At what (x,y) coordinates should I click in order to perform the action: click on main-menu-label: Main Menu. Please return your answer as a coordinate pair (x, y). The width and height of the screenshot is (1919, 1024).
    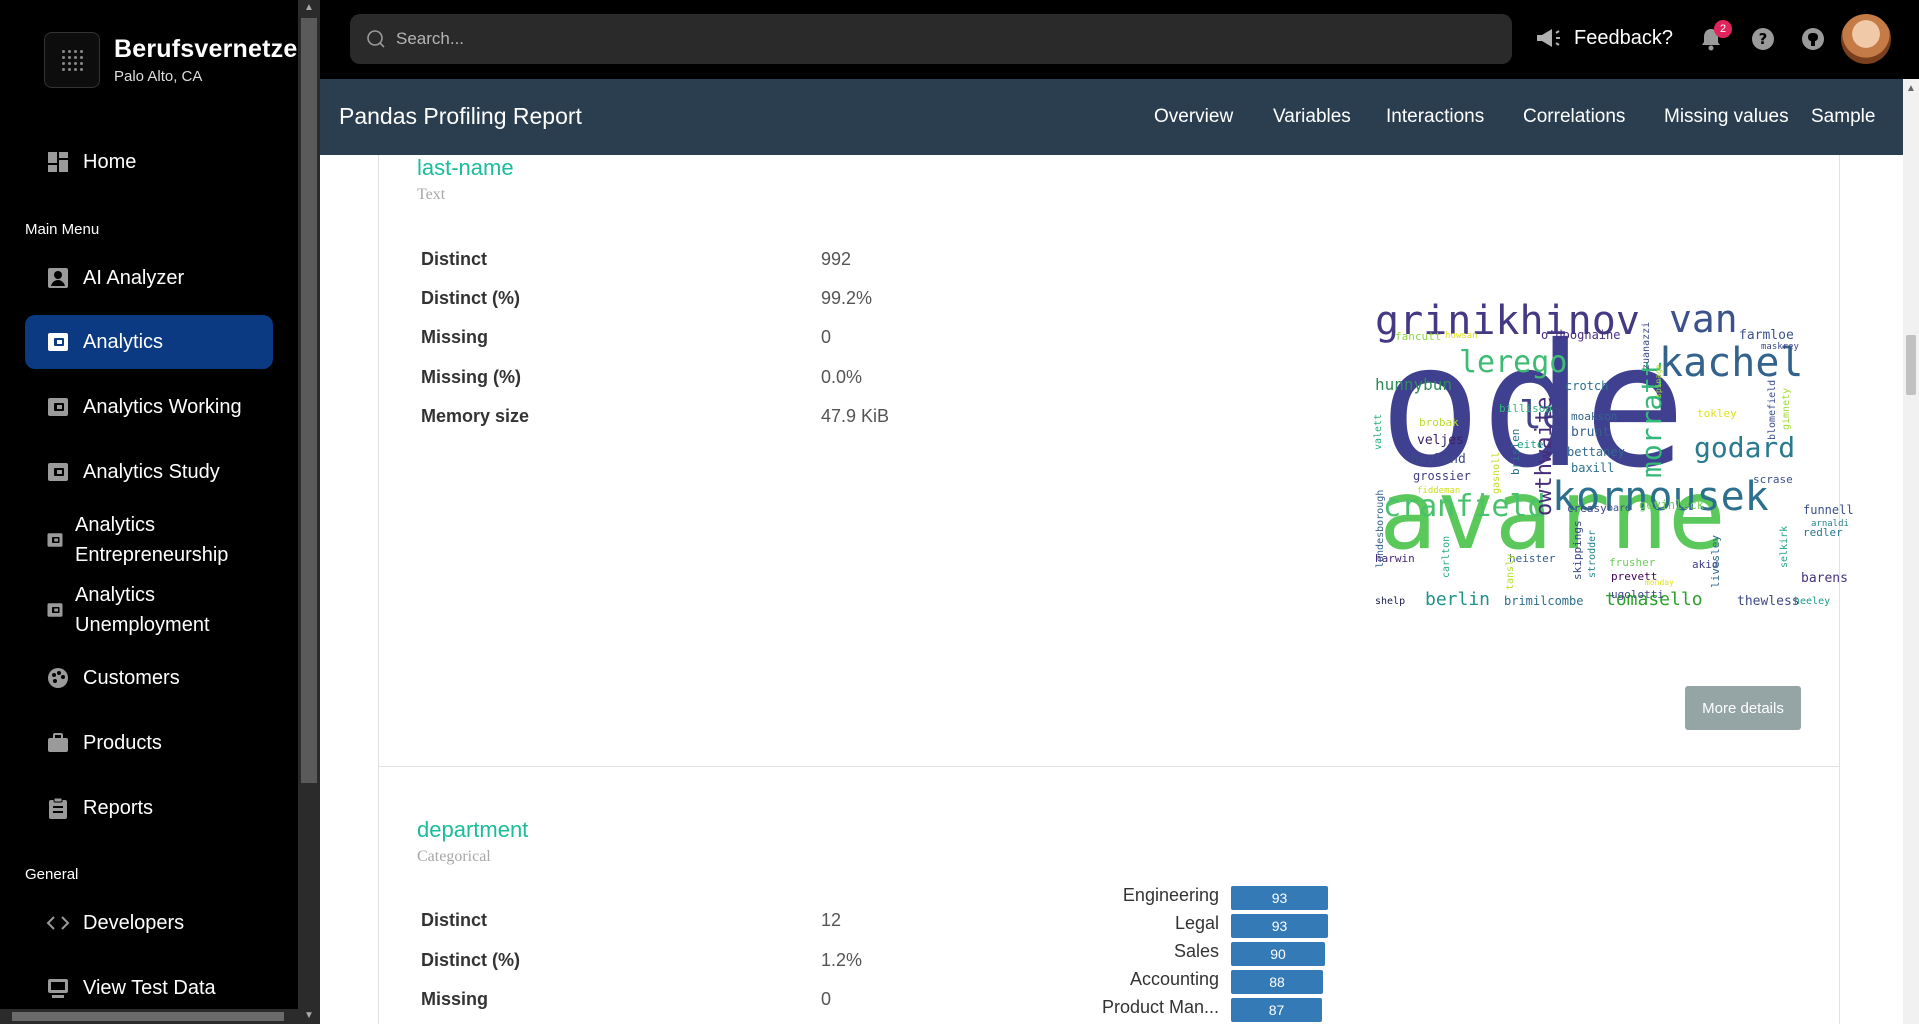
    Looking at the image, I should click on (62, 229).